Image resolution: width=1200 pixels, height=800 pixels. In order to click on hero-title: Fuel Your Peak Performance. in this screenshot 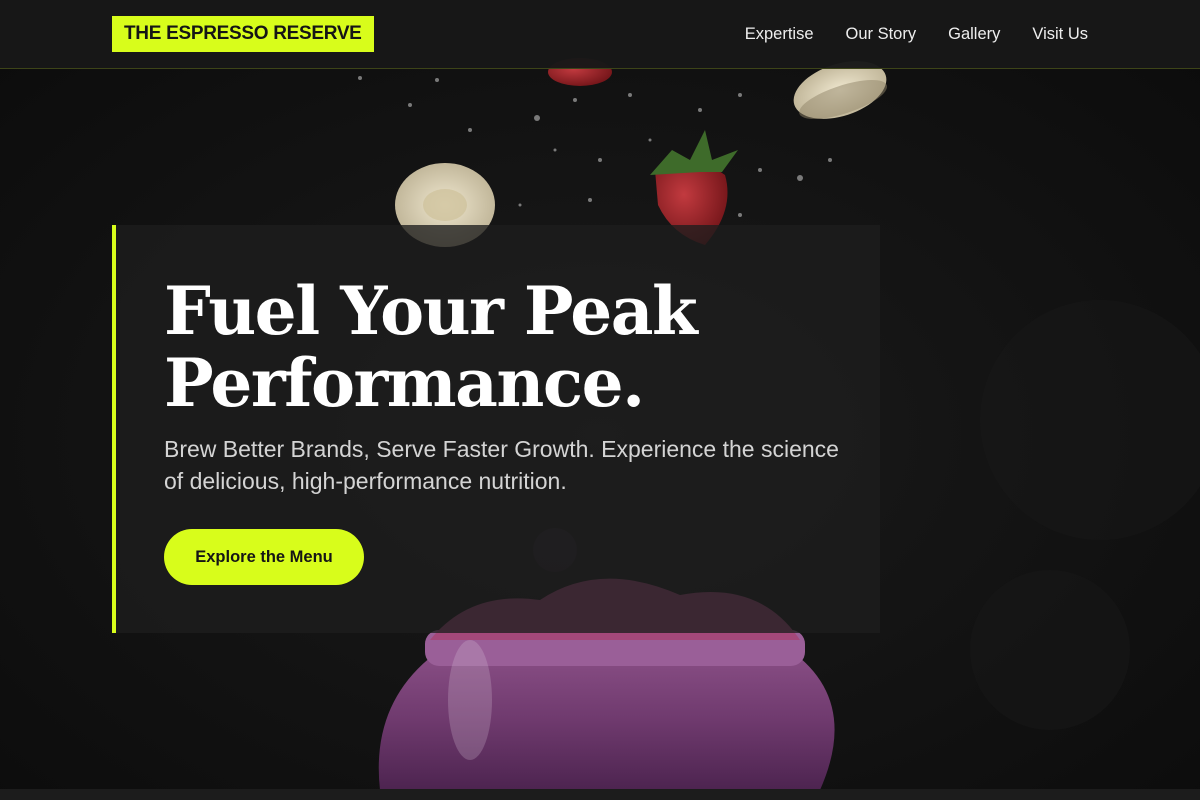, I will do `click(431, 347)`.